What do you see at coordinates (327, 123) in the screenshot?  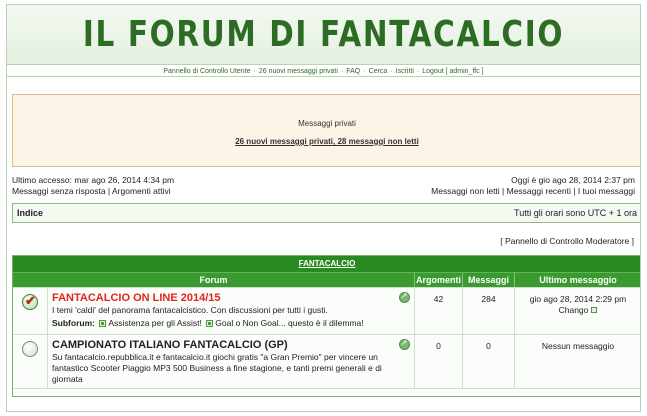 I see `pm-box-title: Messaggi privati` at bounding box center [327, 123].